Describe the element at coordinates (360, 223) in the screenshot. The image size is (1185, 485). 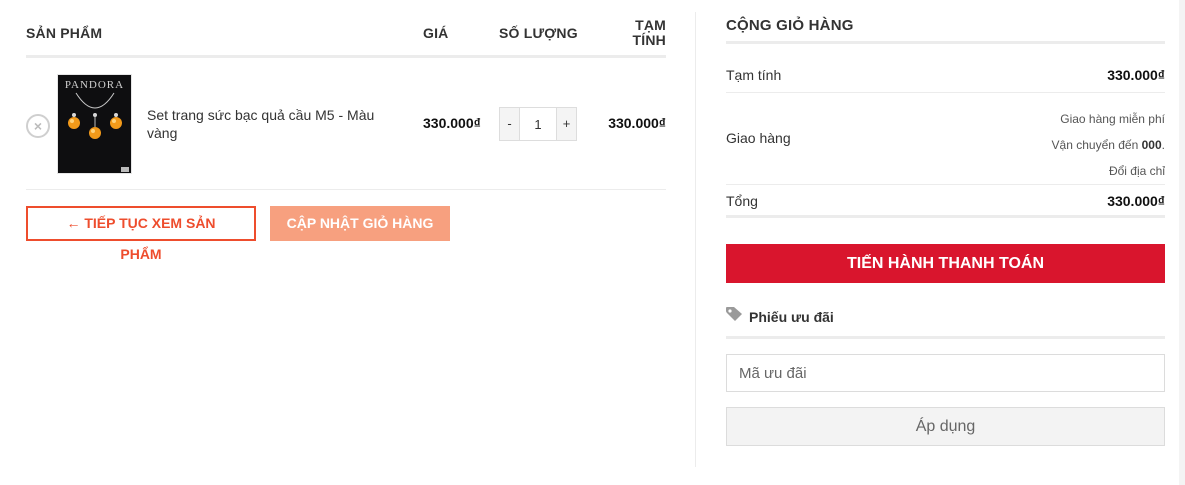
I see `update-cart-button: CẬP NHẬT GIỎ HÀNG` at that location.